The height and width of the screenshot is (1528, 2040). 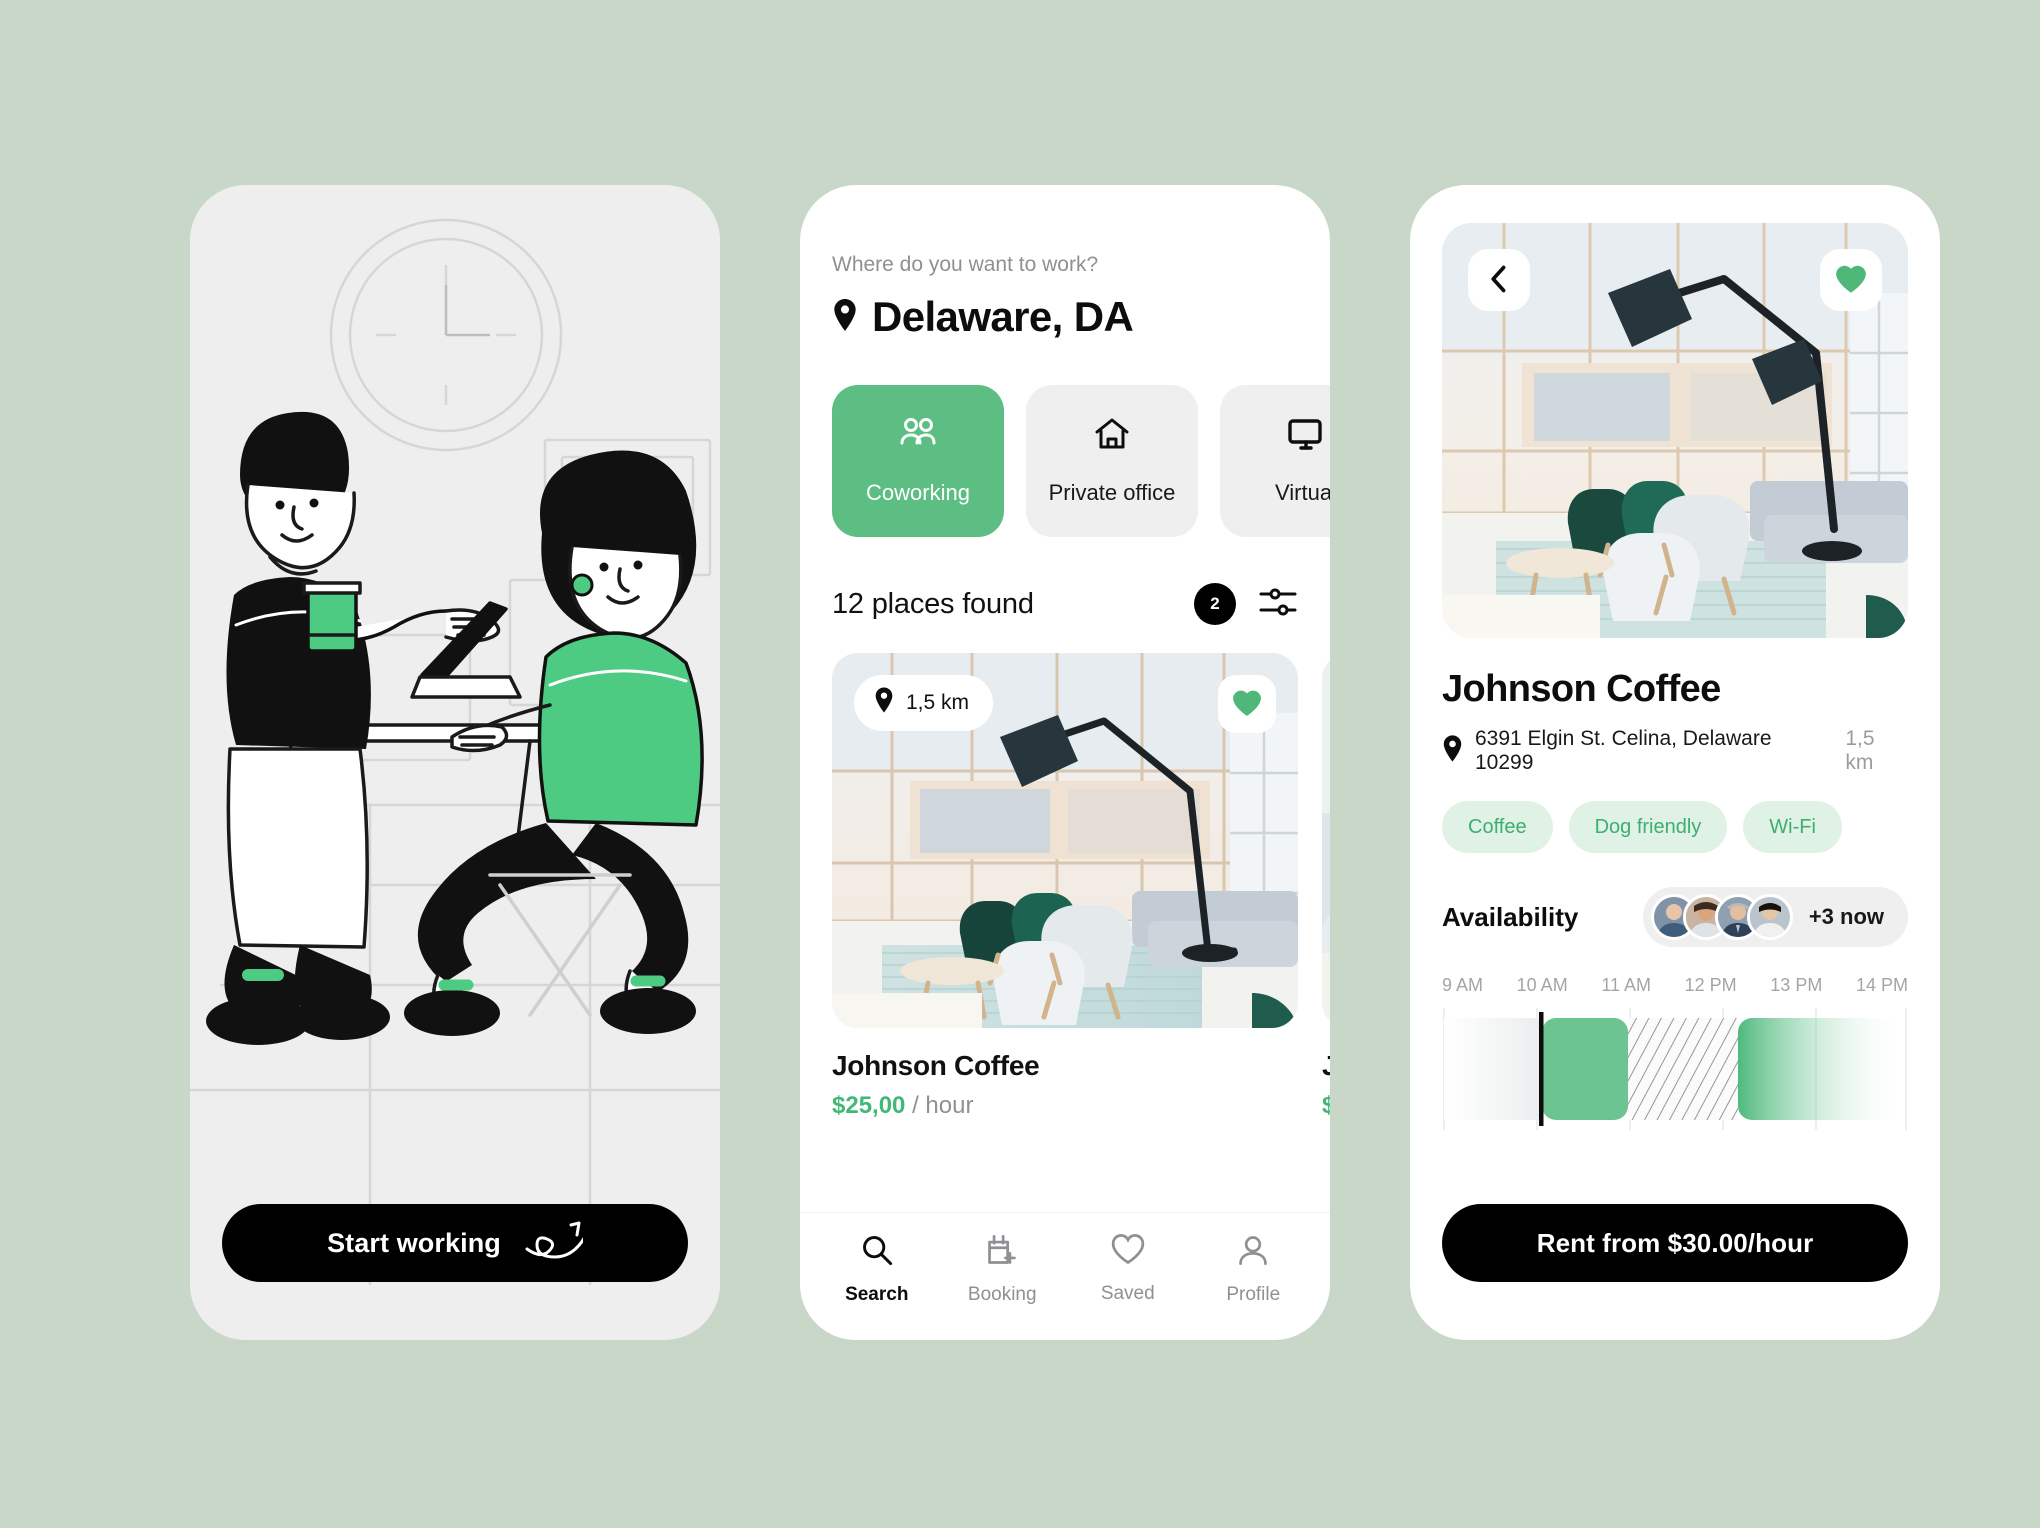 I want to click on avatar, so click(x=1769, y=917).